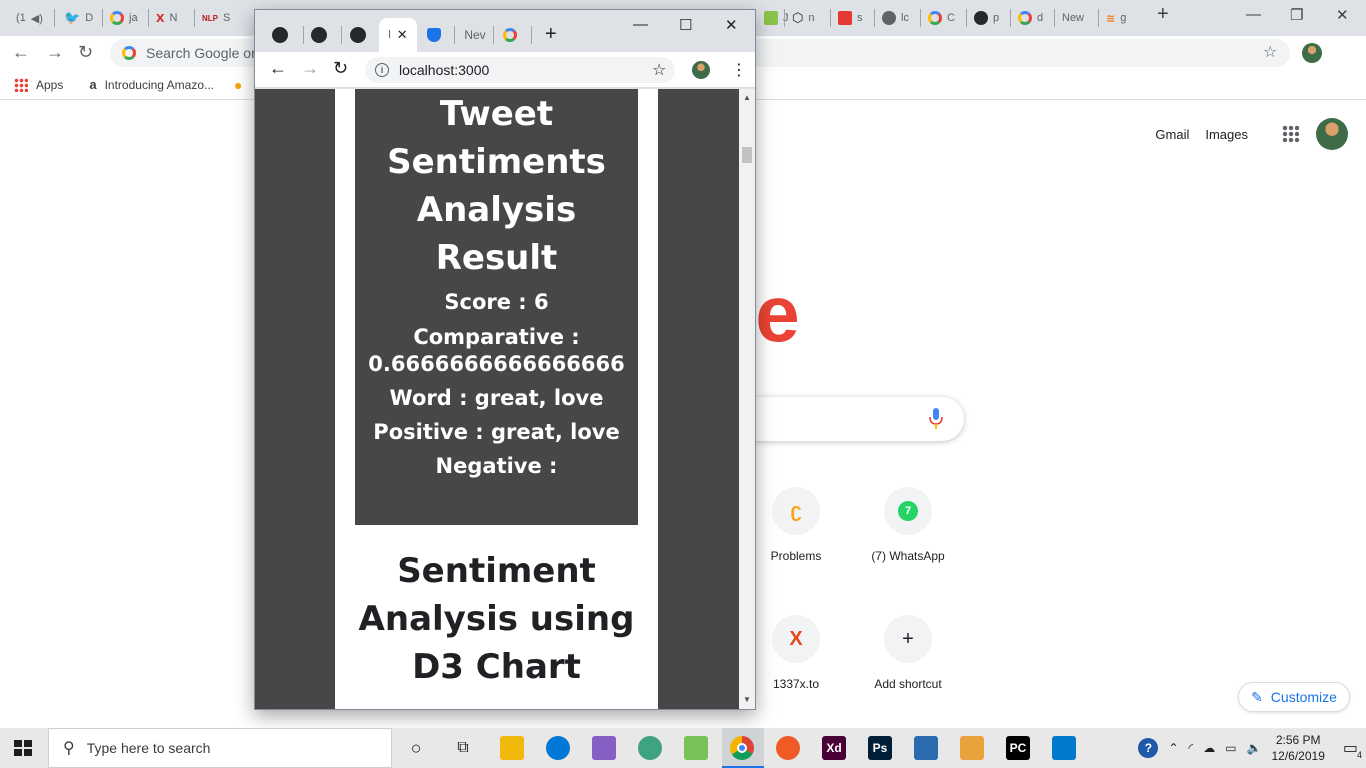 The image size is (1366, 768). Describe the element at coordinates (1121, 18) in the screenshot. I see `bg-tab-14: ≋ g` at that location.